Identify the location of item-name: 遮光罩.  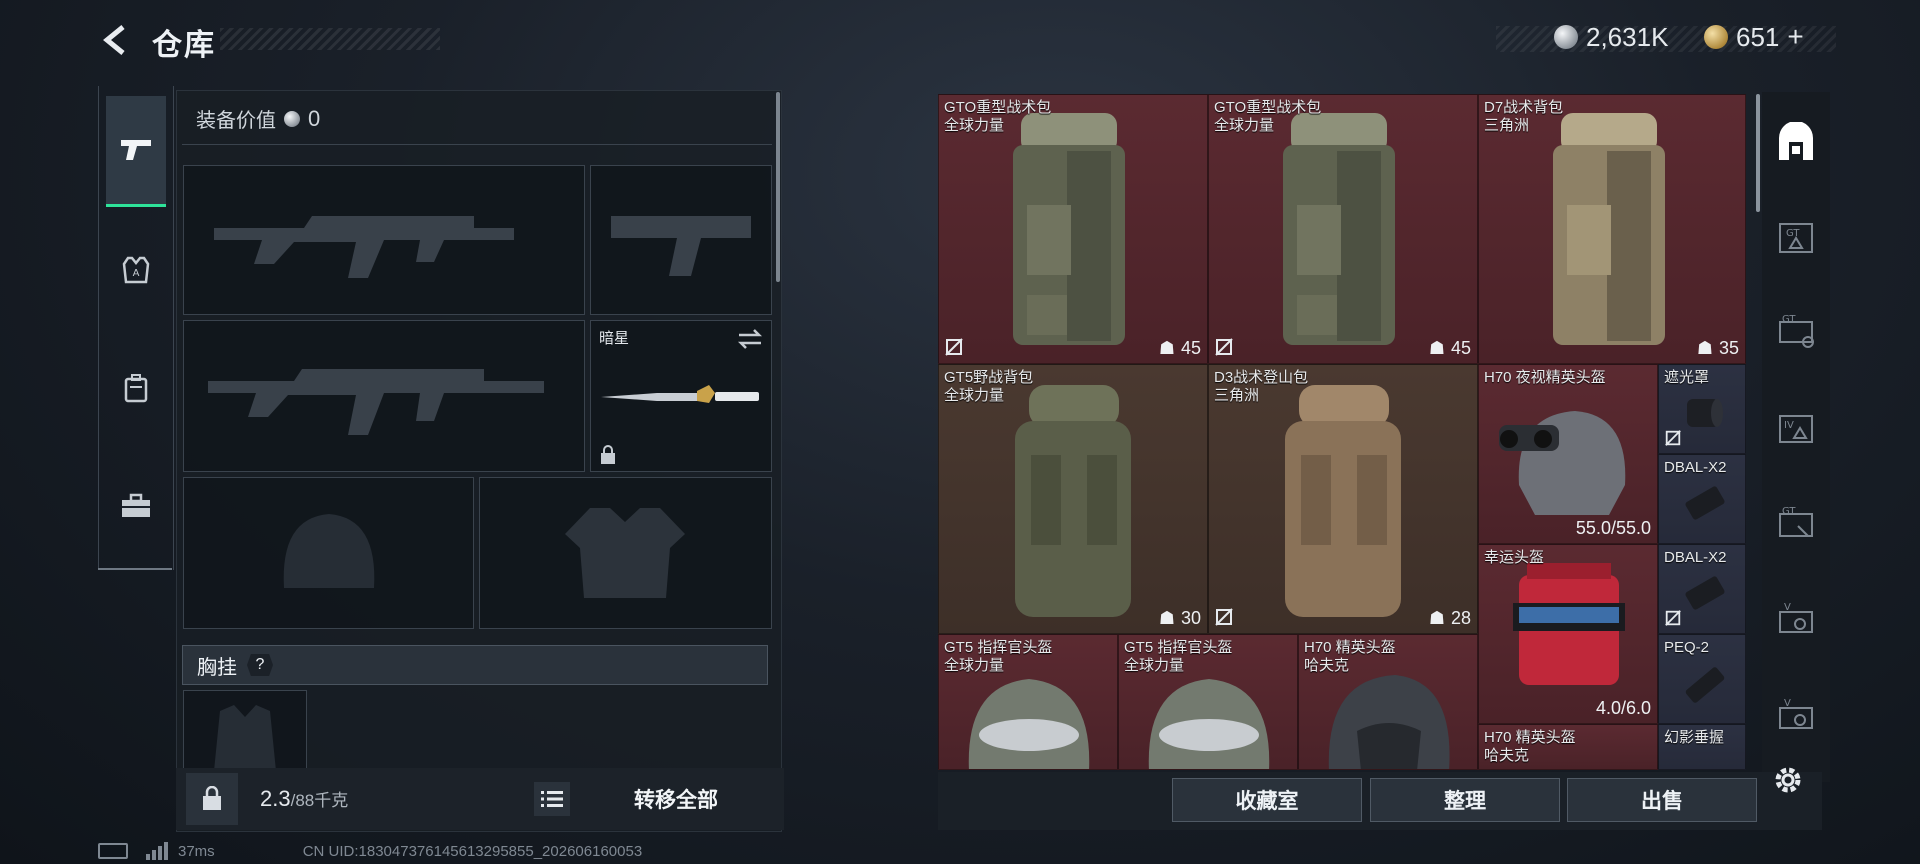
(1687, 377).